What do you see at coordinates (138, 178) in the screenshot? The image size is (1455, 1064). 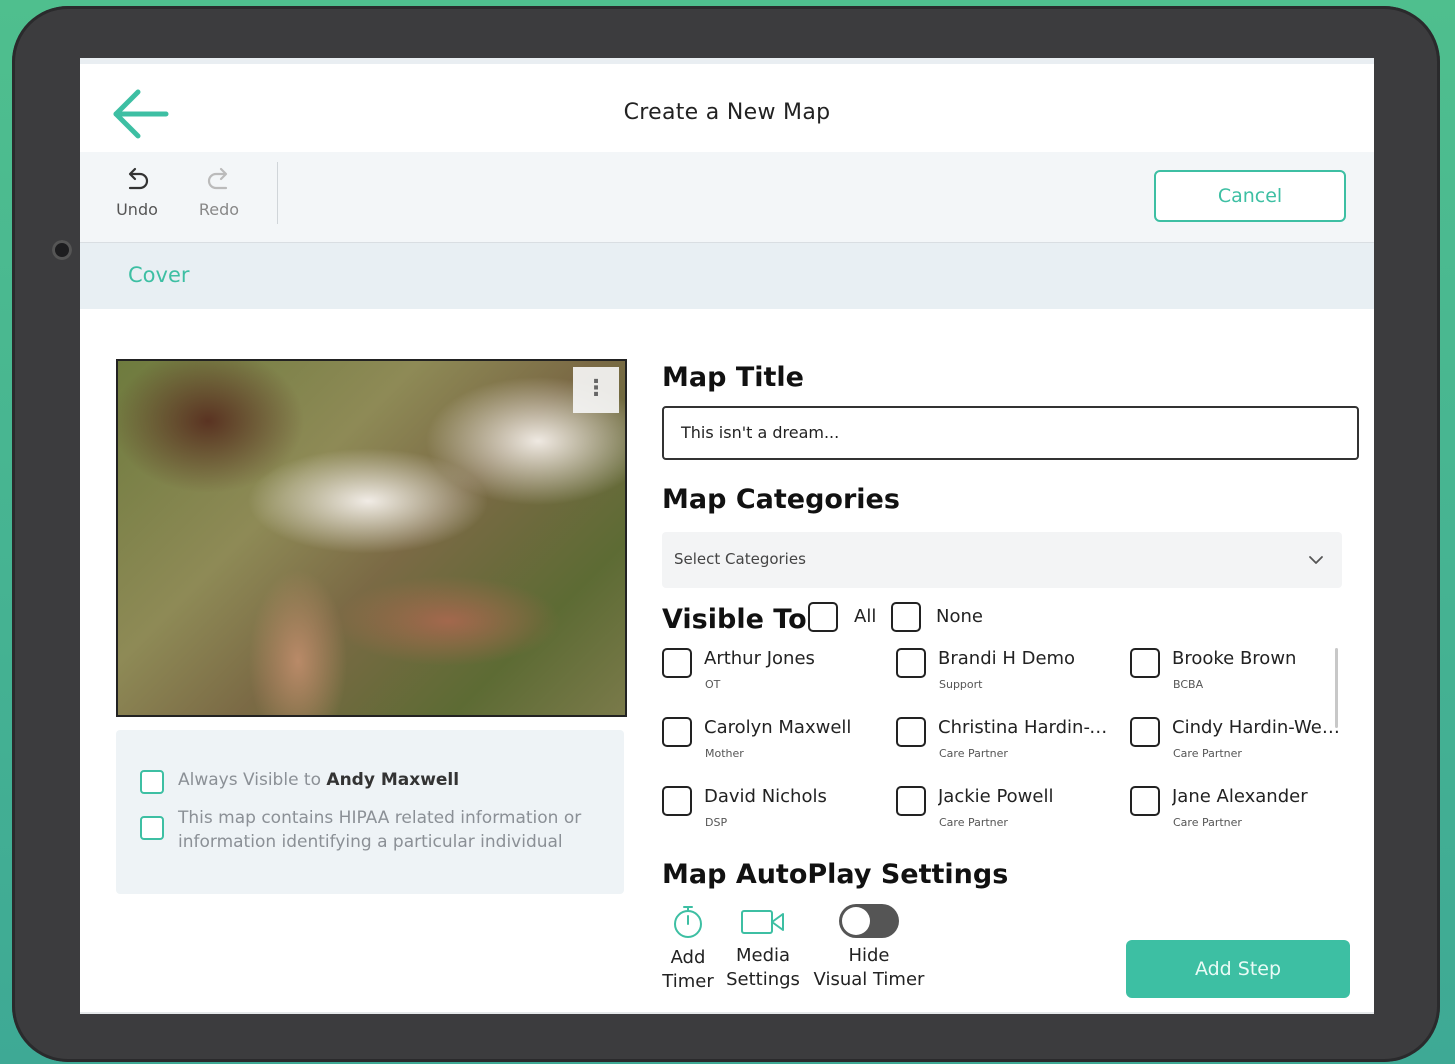 I see `undo-icon` at bounding box center [138, 178].